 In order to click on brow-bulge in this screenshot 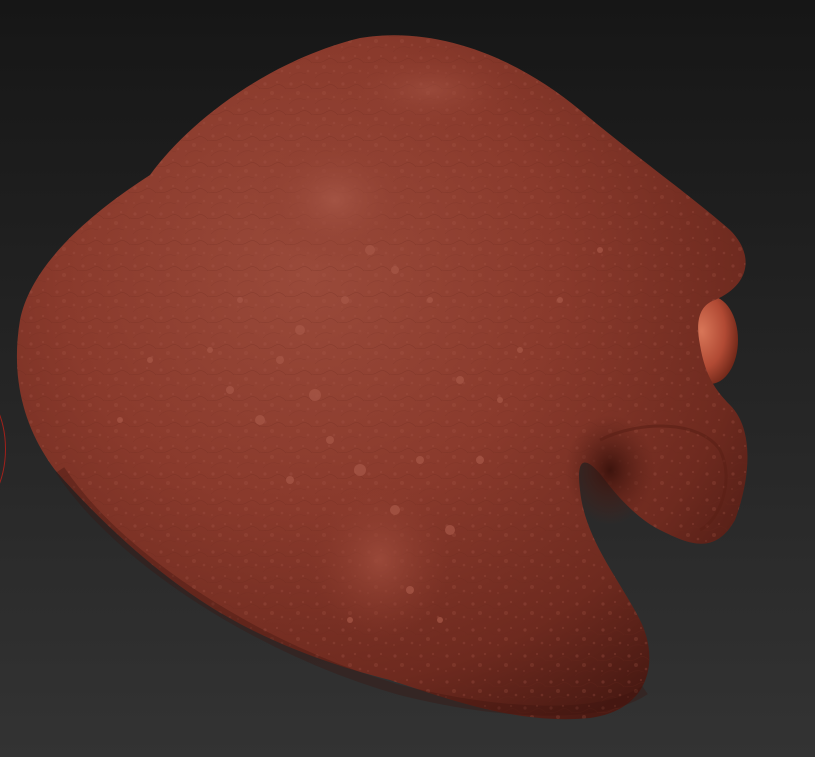, I will do `click(335, 200)`.